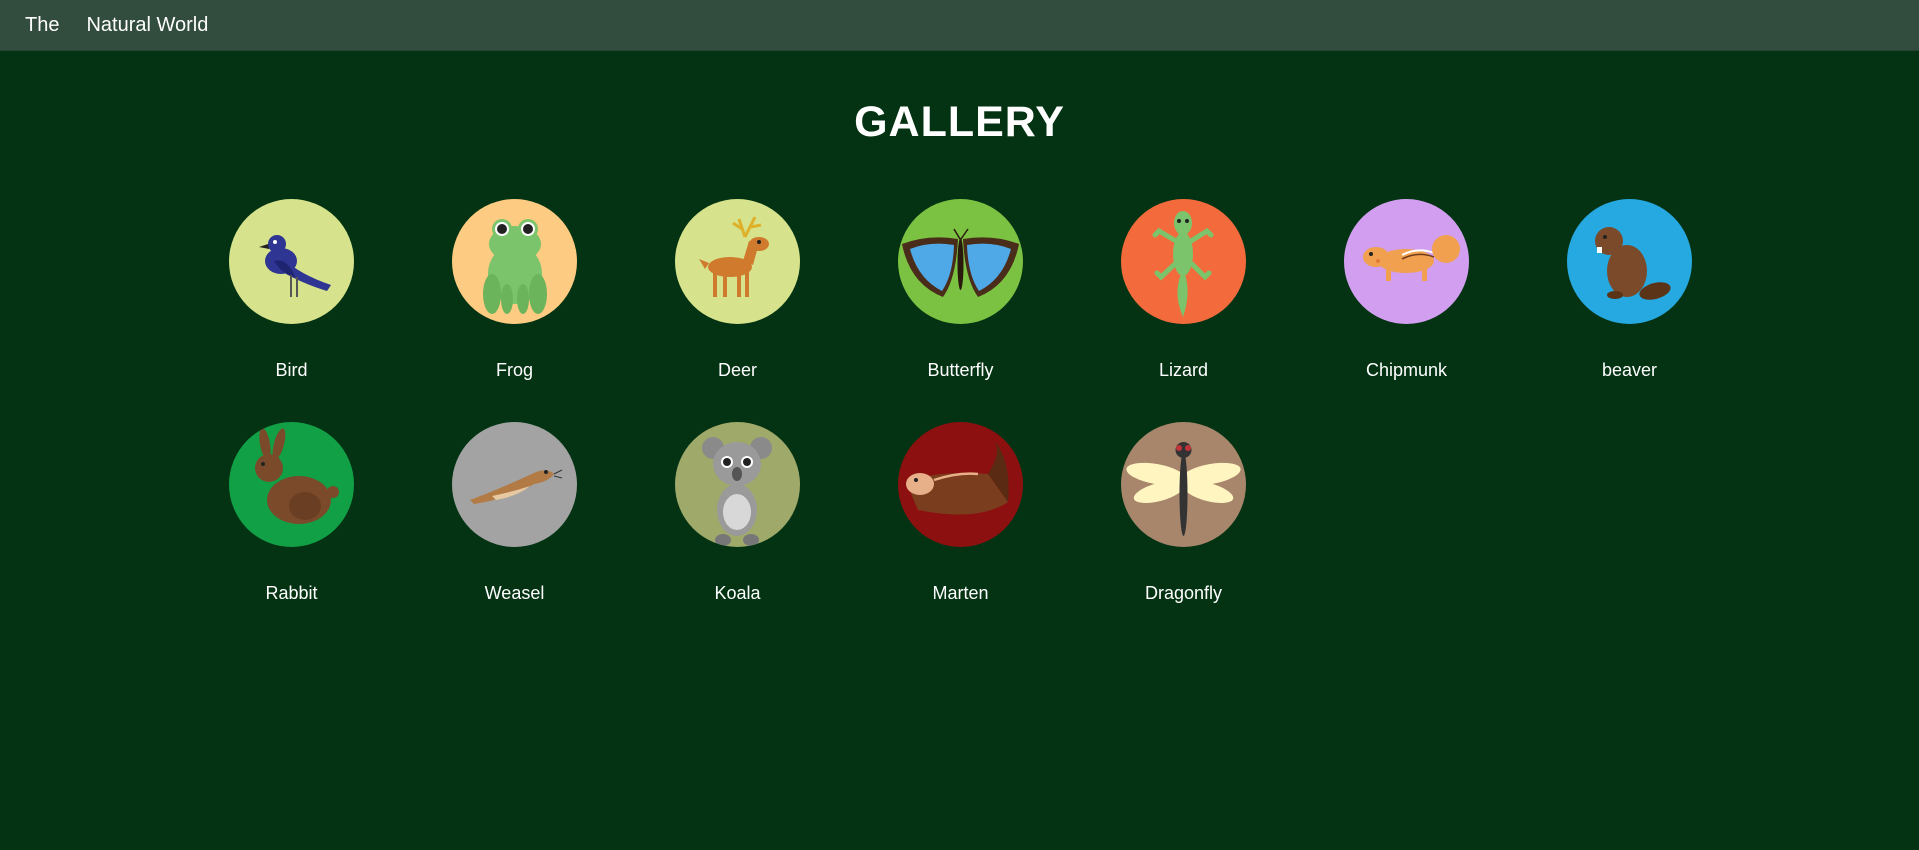 This screenshot has width=1919, height=850. Describe the element at coordinates (1406, 370) in the screenshot. I see `gallery-item-label: Chipmunk` at that location.